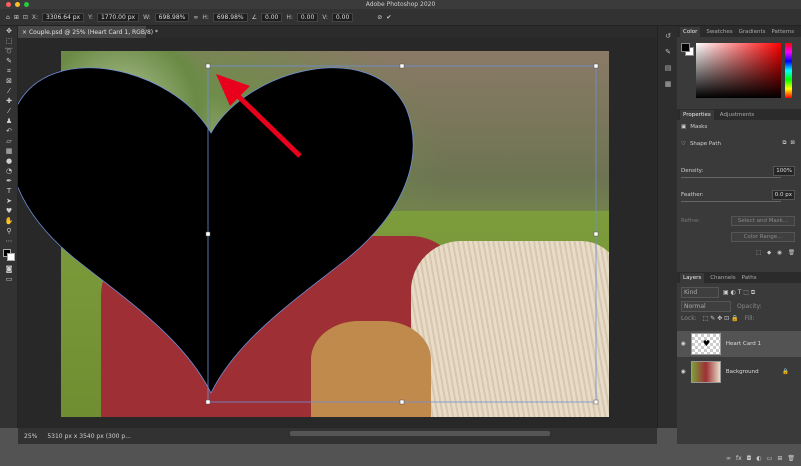 The width and height of the screenshot is (801, 466). Describe the element at coordinates (402, 402) in the screenshot. I see `handle-bottom` at that location.